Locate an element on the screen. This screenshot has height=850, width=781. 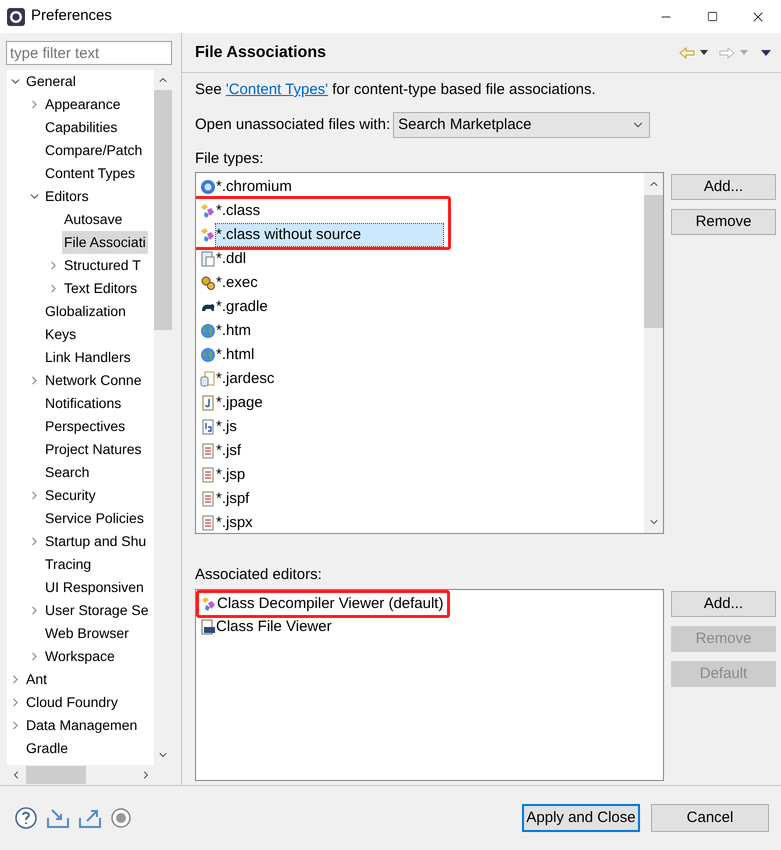
editor-item: Class File Viewer is located at coordinates (274, 627).